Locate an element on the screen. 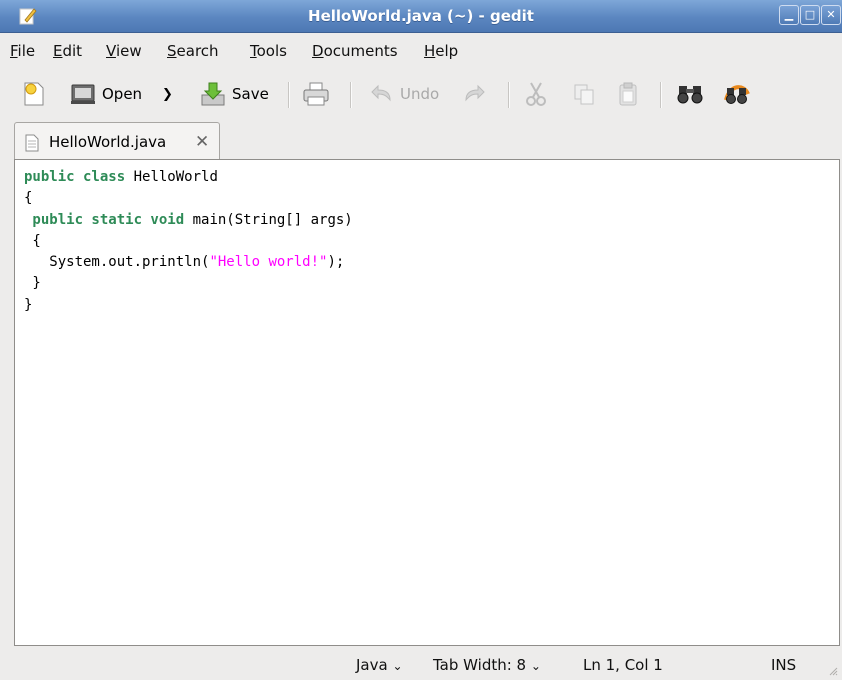  insert-mode-indicator: INS is located at coordinates (784, 665).